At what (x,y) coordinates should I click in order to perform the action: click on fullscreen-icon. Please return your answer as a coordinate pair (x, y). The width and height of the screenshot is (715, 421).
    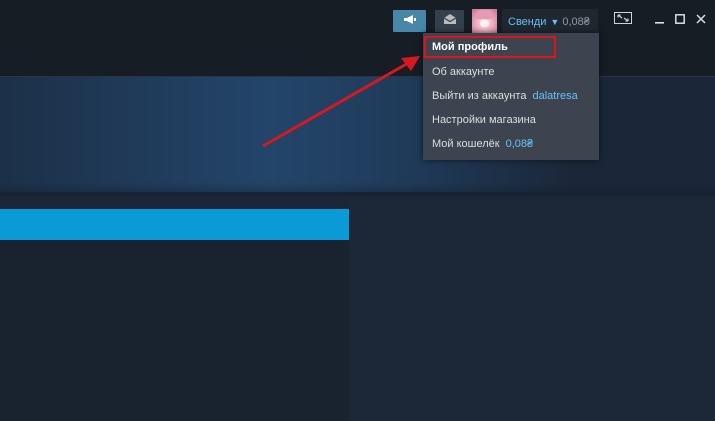
    Looking at the image, I should click on (623, 20).